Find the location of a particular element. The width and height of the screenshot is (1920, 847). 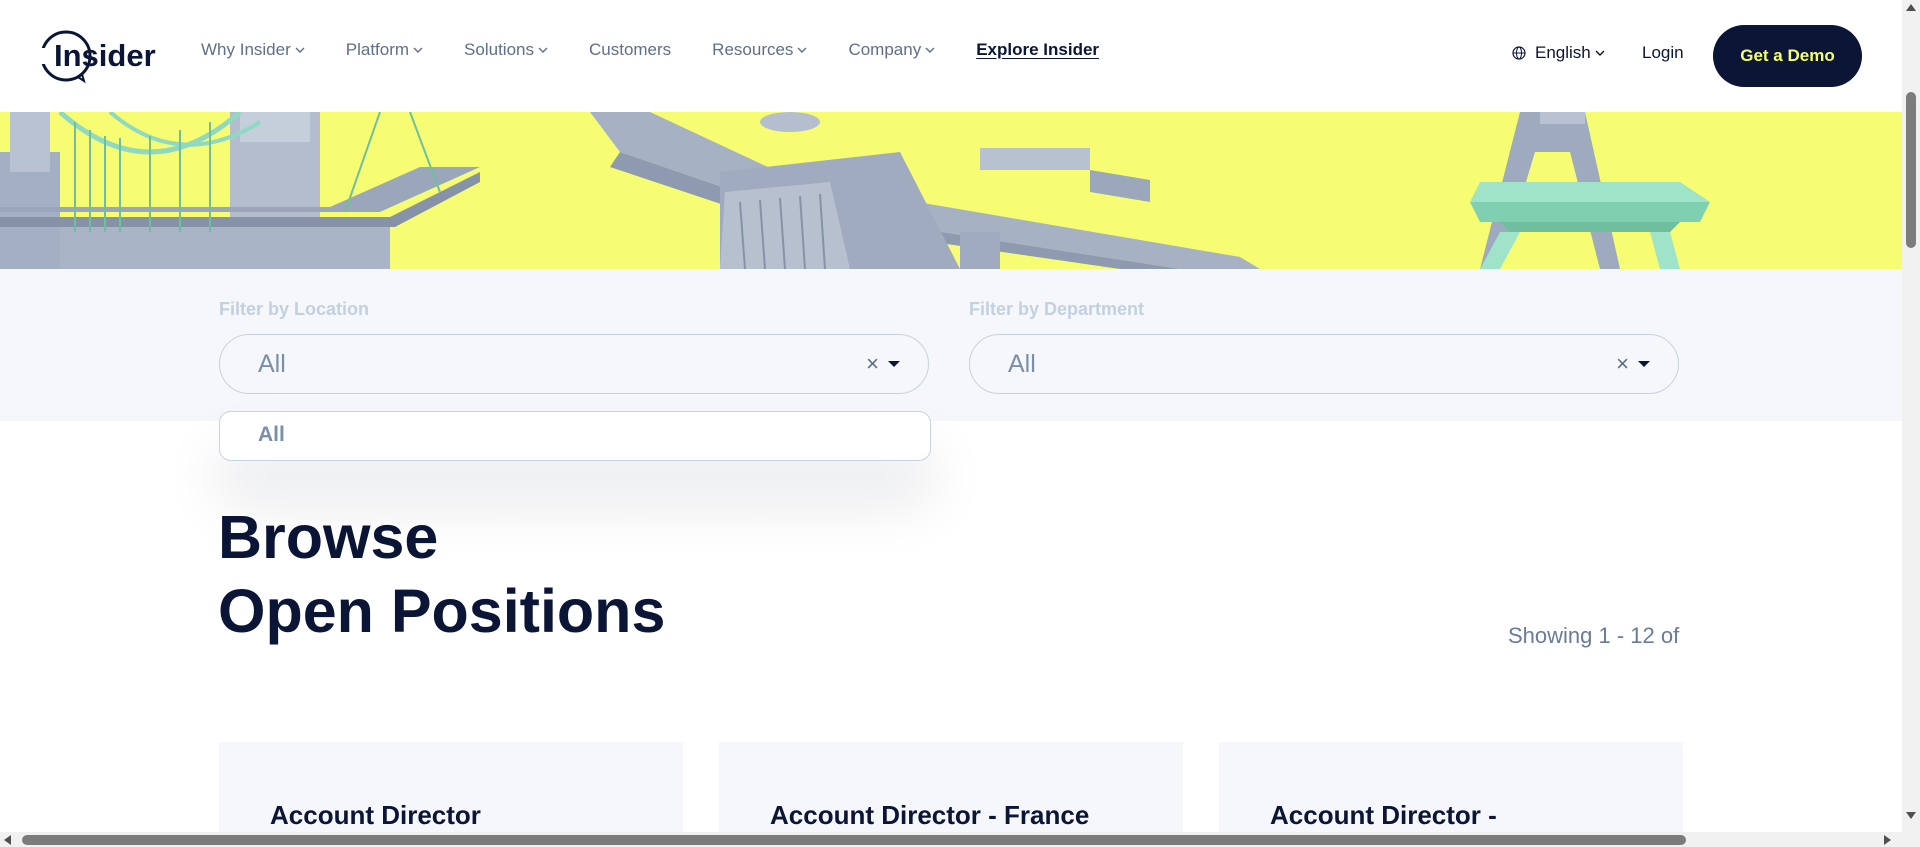

nav-why-insider: Why Insider is located at coordinates (253, 50).